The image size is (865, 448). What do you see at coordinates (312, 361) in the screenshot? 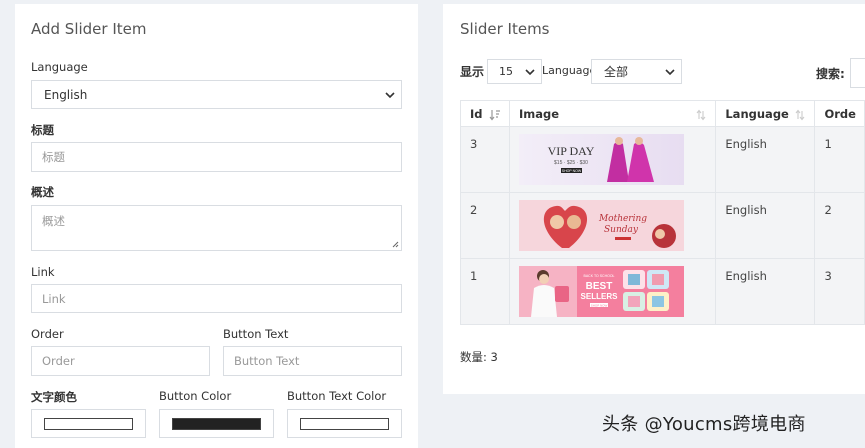
I see `button-text-input: Button Text` at bounding box center [312, 361].